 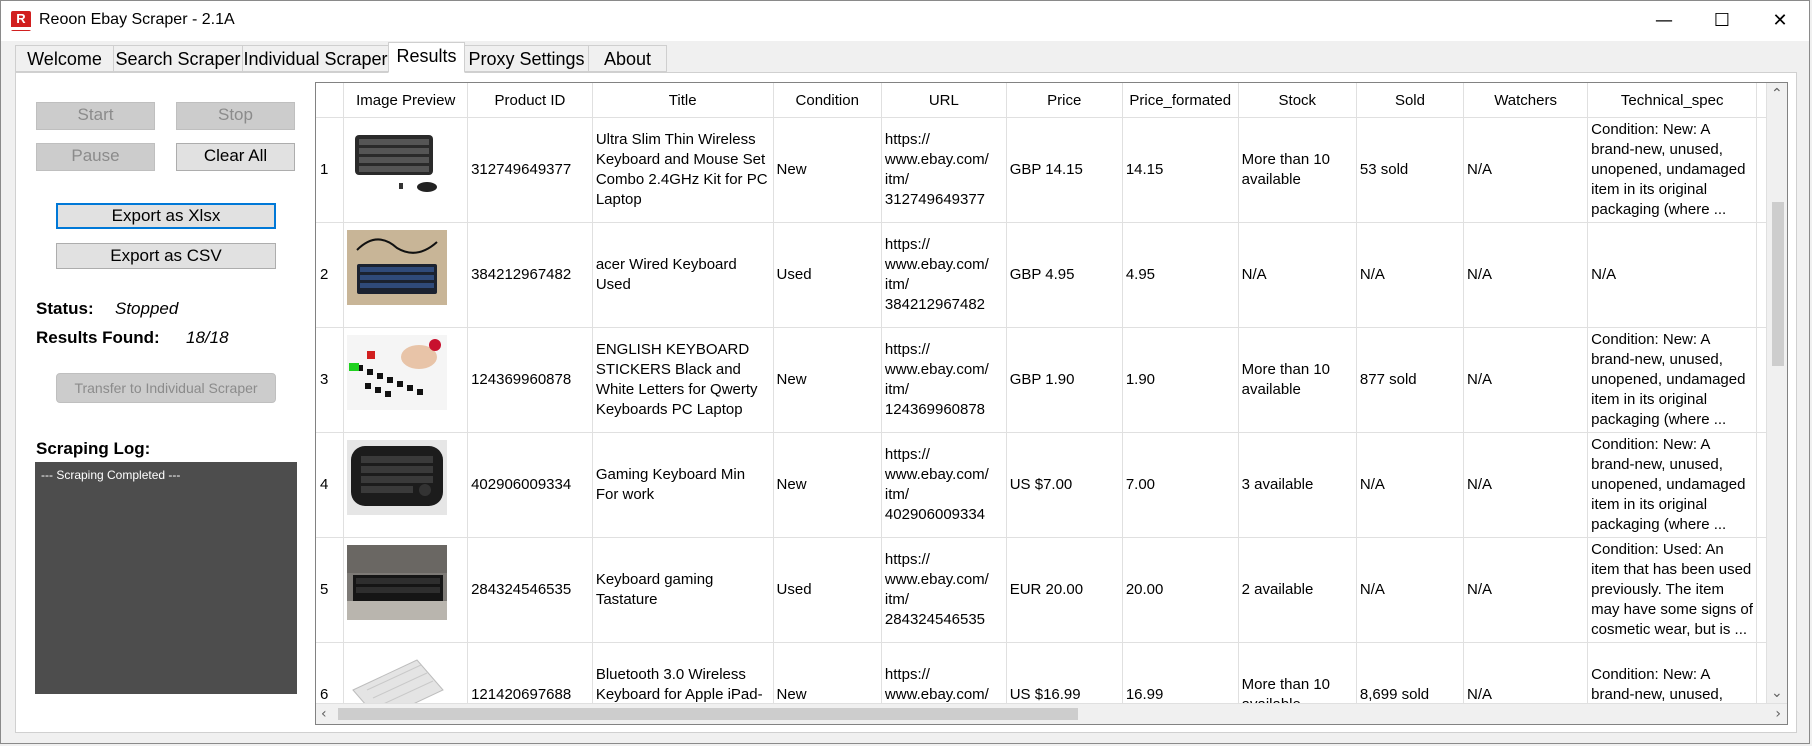 I want to click on transfer-button: Transfer to Individual Scraper, so click(x=166, y=388).